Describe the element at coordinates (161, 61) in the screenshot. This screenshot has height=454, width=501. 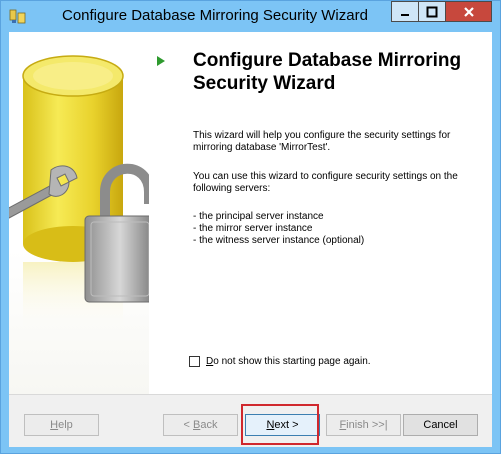
I see `green-arrow-icon` at that location.